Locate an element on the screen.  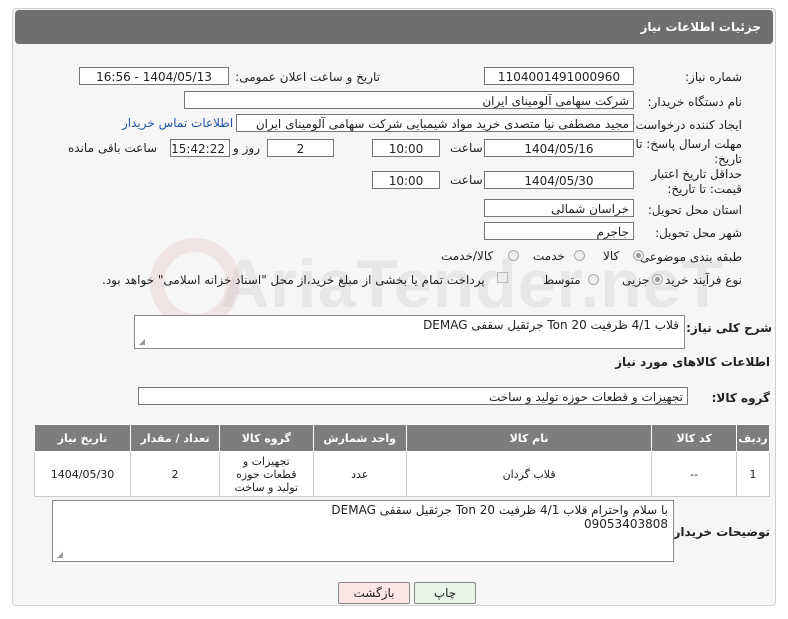
cell-unit: عدد is located at coordinates (359, 474).